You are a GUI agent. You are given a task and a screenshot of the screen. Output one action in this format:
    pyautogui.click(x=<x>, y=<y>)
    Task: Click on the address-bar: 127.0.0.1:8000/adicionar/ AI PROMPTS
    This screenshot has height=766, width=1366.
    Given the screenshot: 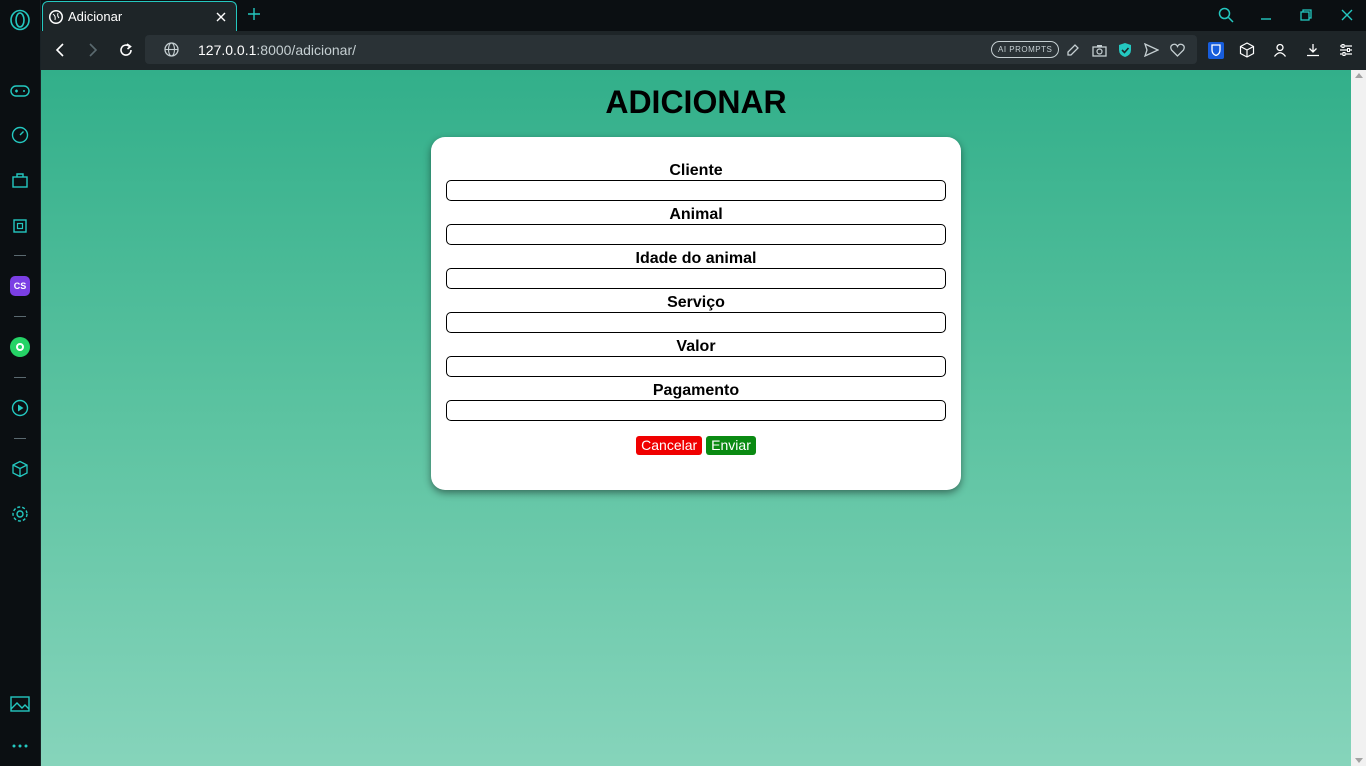 What is the action you would take?
    pyautogui.click(x=671, y=49)
    